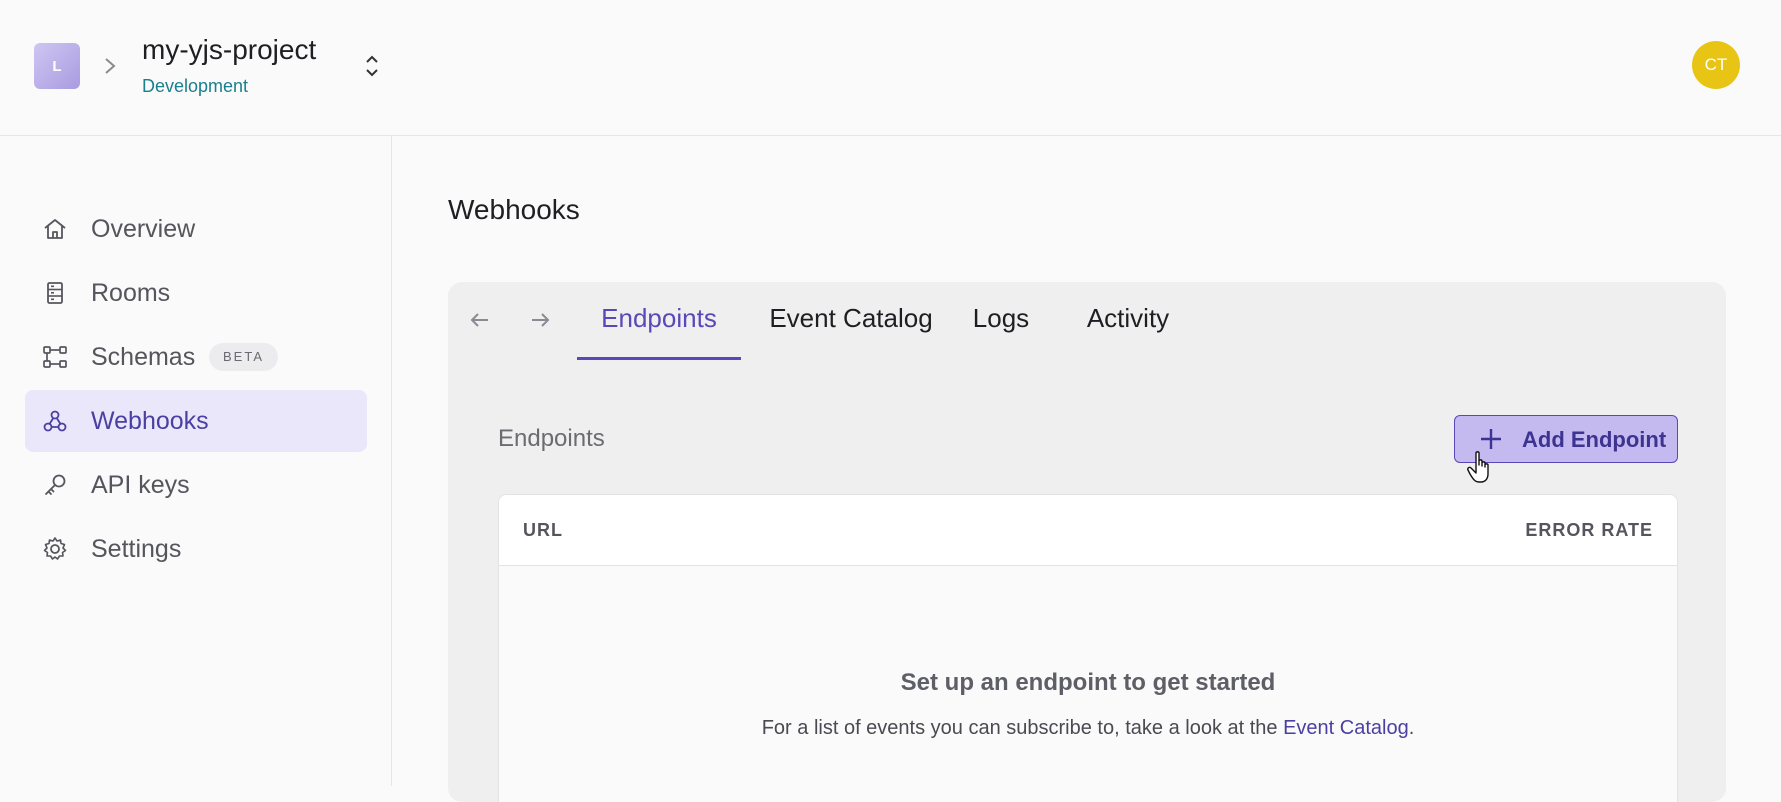 The image size is (1781, 802). What do you see at coordinates (55, 357) in the screenshot?
I see `schemas-icon` at bounding box center [55, 357].